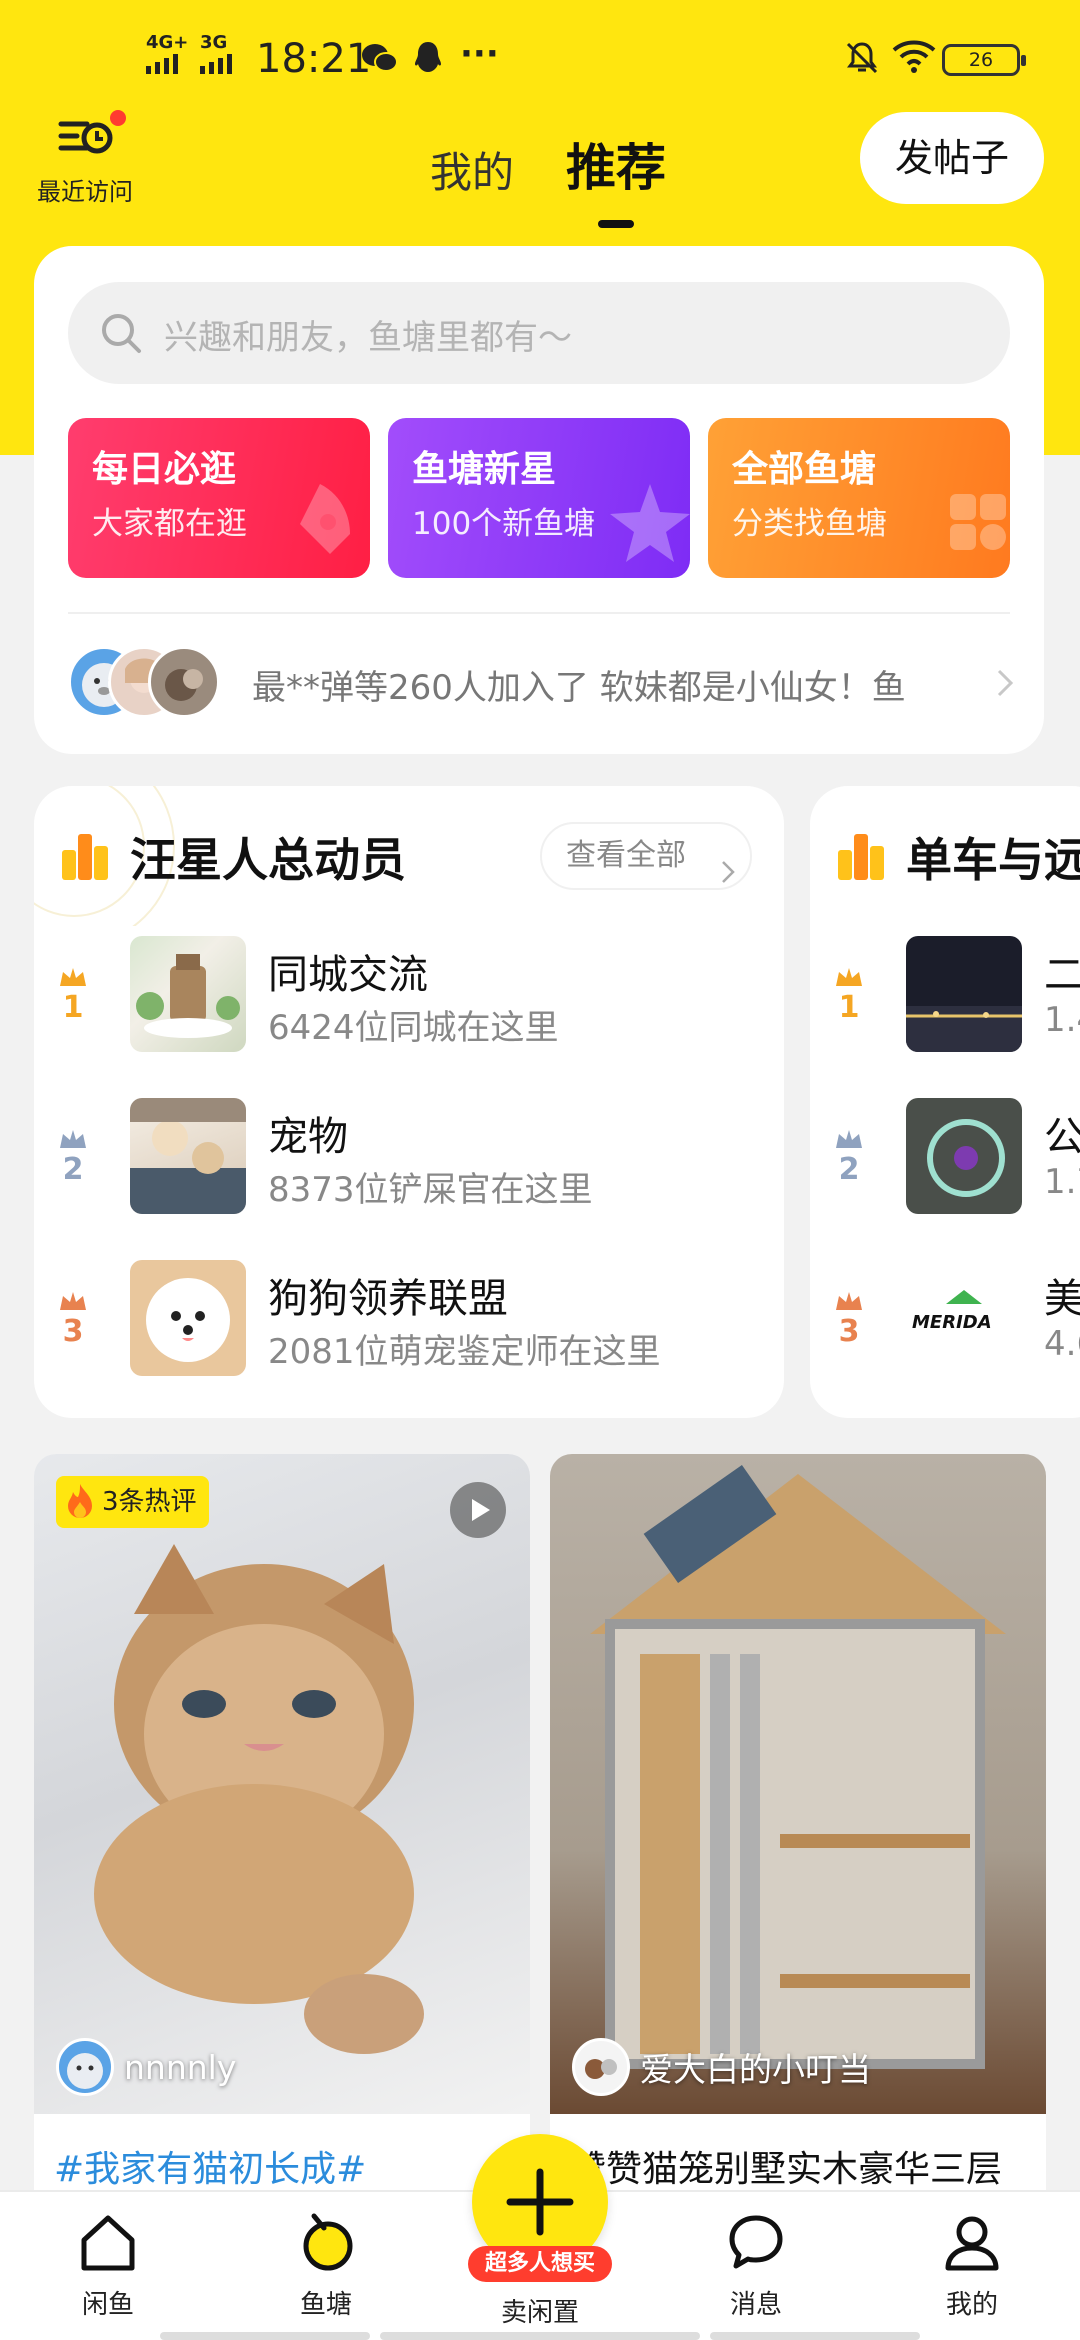 This screenshot has width=1080, height=2340. Describe the element at coordinates (859, 498) in the screenshot. I see `all-ponds-tile: 全部鱼塘 分类找鱼塘` at that location.